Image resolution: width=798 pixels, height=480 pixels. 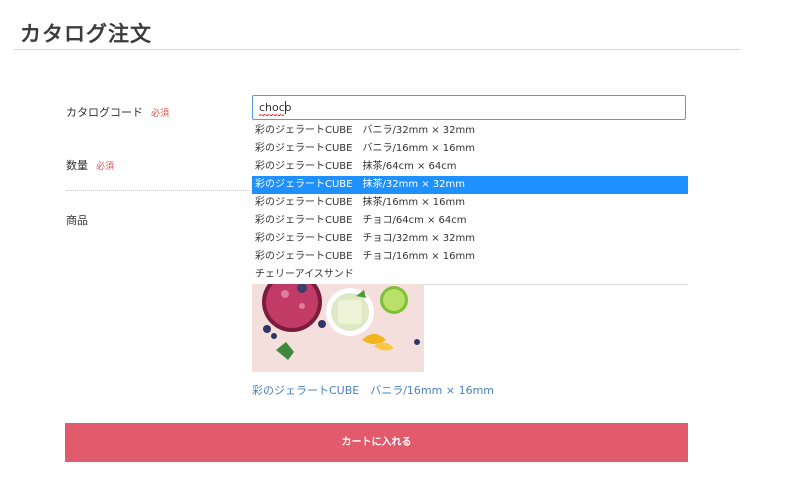 I want to click on autocomplete-option: 彩のジェラートCUBE 抹茶/16mm × 16mm, so click(x=470, y=203).